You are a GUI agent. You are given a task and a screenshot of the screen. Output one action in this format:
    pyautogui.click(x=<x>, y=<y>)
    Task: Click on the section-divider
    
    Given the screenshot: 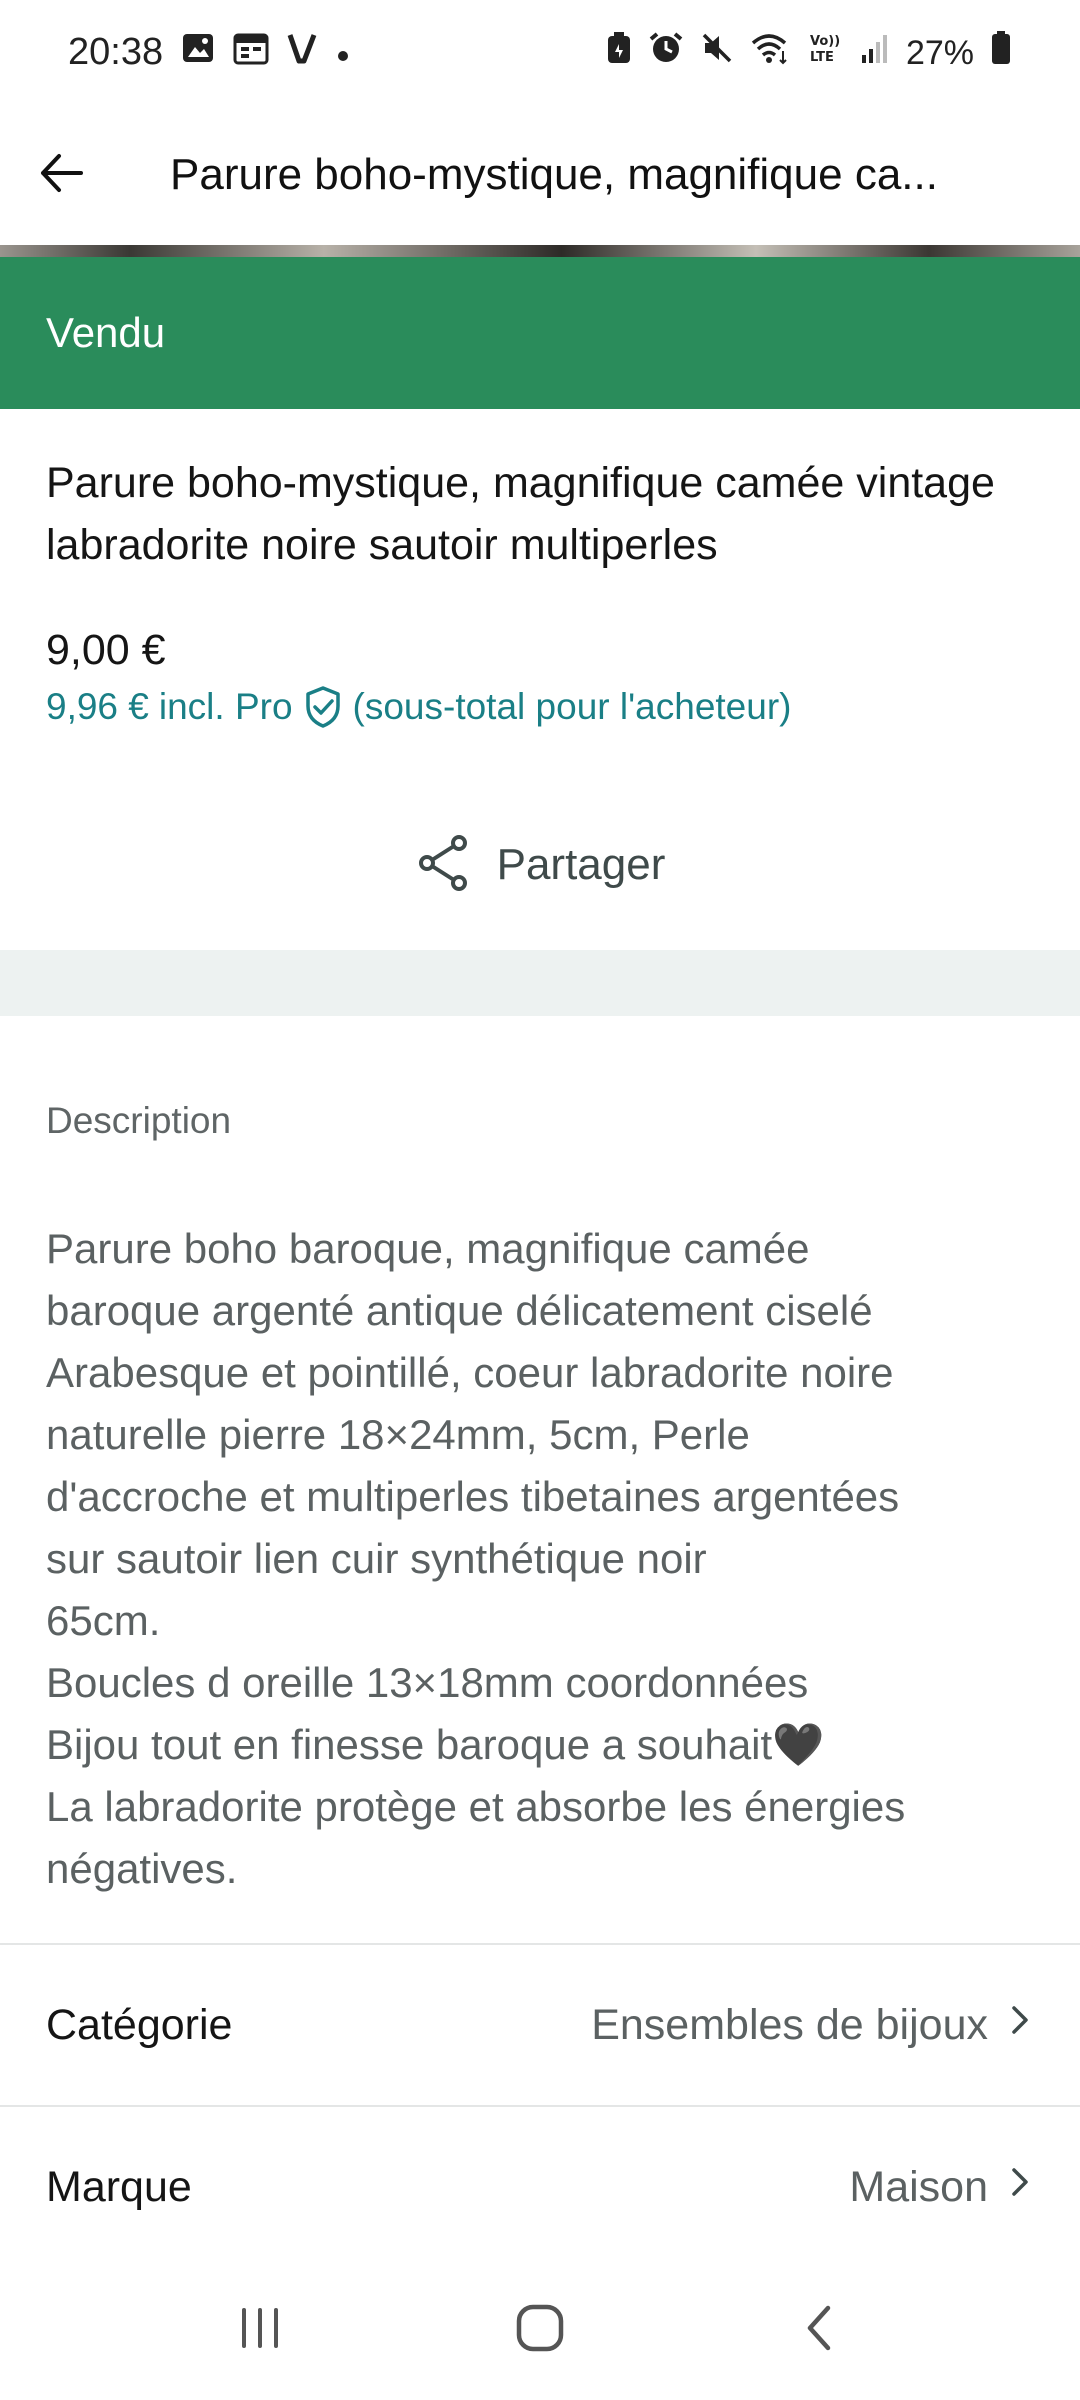 What is the action you would take?
    pyautogui.click(x=540, y=983)
    